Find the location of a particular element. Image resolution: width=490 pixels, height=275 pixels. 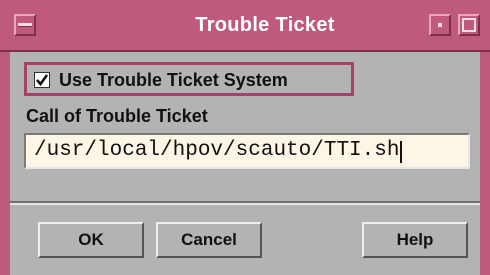

use-tts-checkbox-row: Use Trouble Ticket System is located at coordinates (189, 79).